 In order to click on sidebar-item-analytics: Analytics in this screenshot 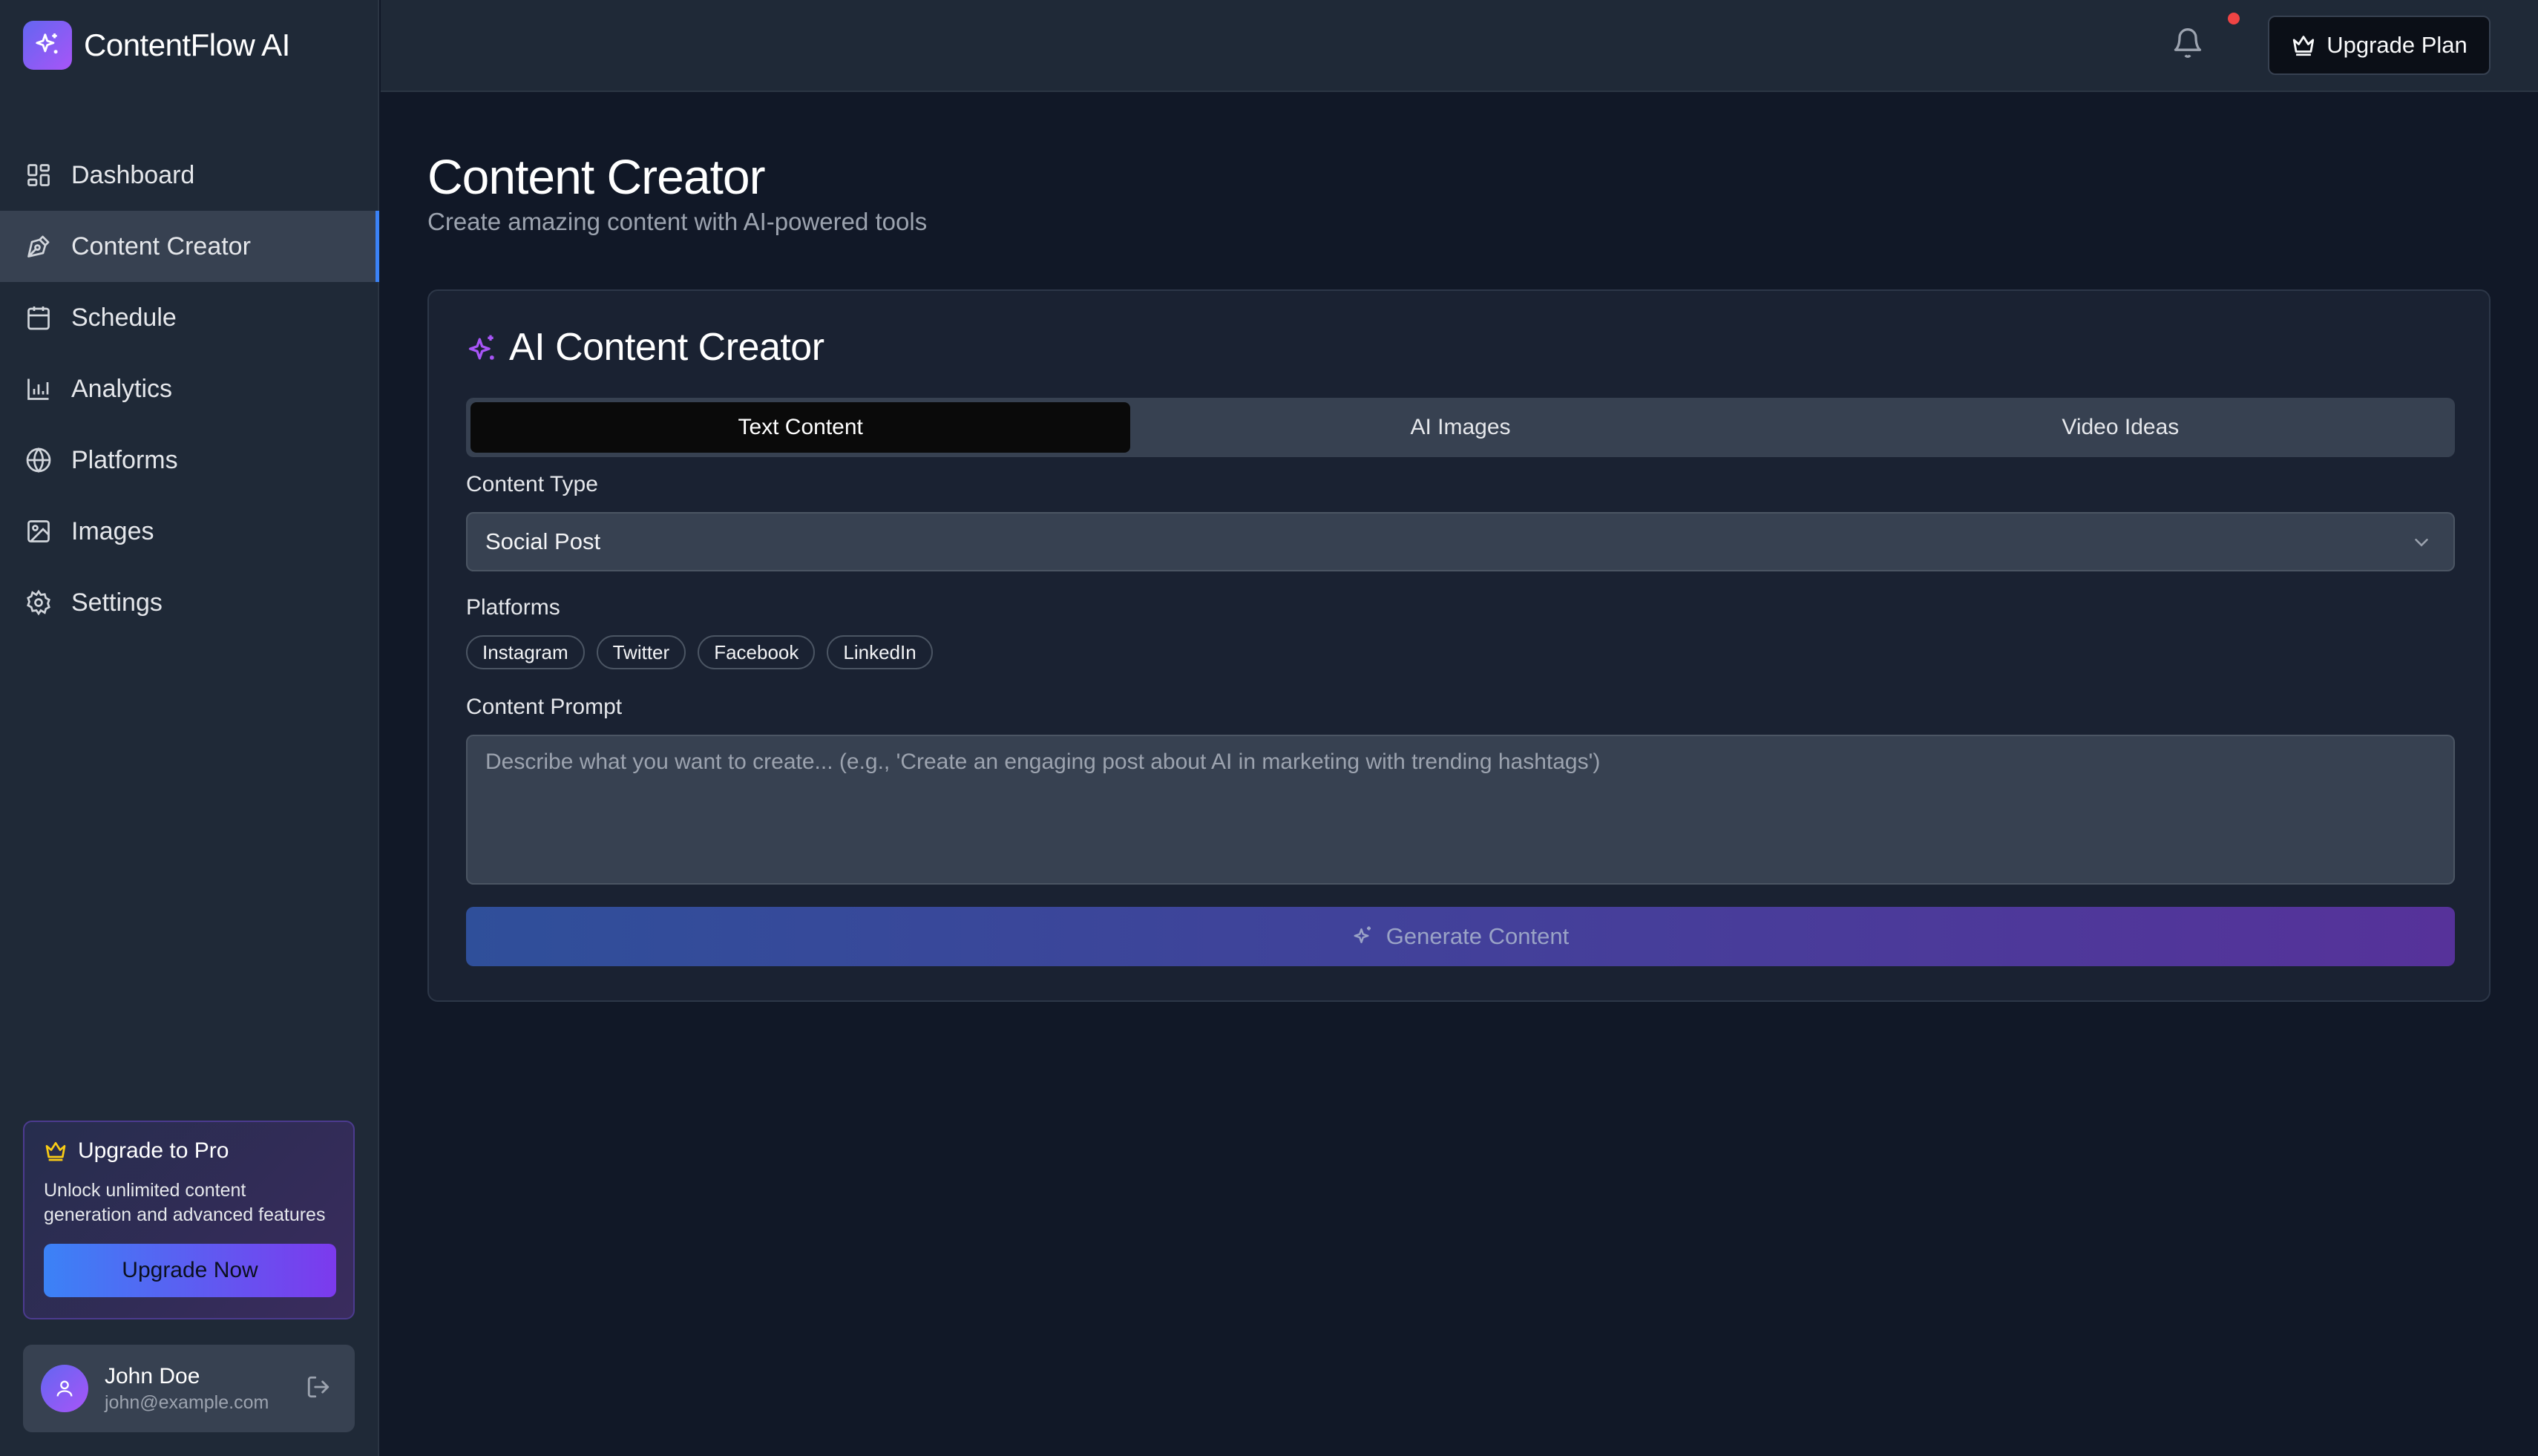, I will do `click(189, 389)`.